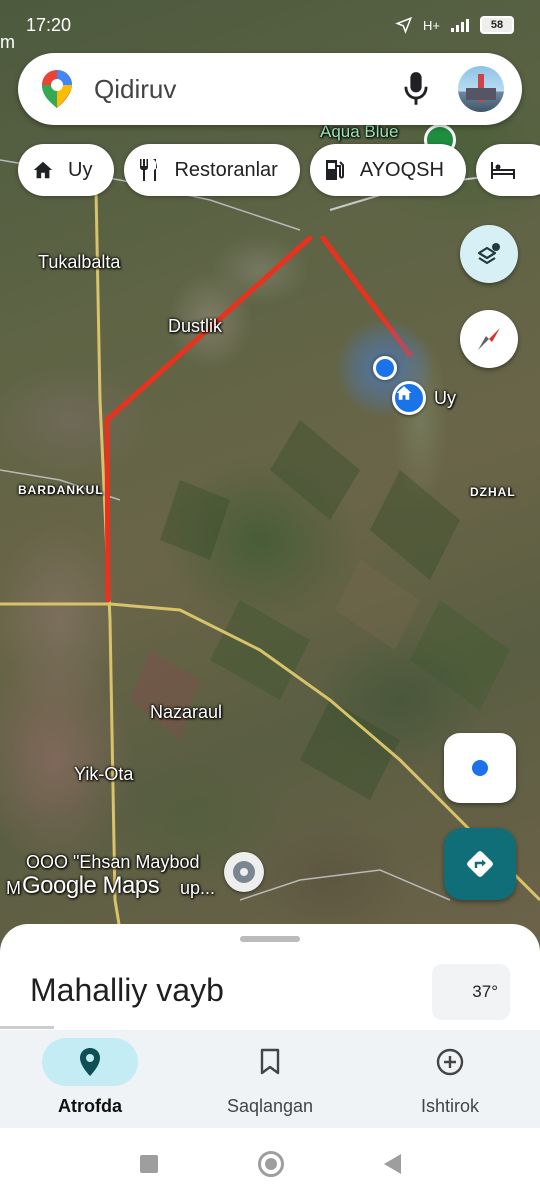  Describe the element at coordinates (270, 1061) in the screenshot. I see `bookmark-icon` at that location.